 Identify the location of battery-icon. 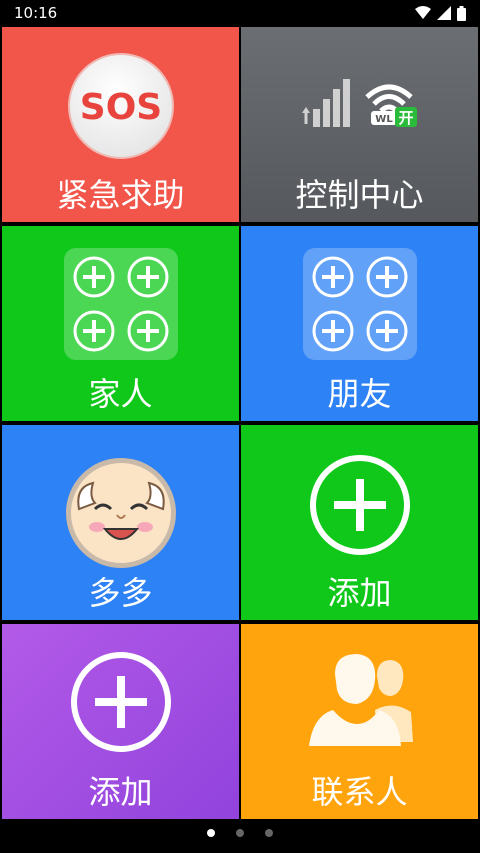
(461, 13).